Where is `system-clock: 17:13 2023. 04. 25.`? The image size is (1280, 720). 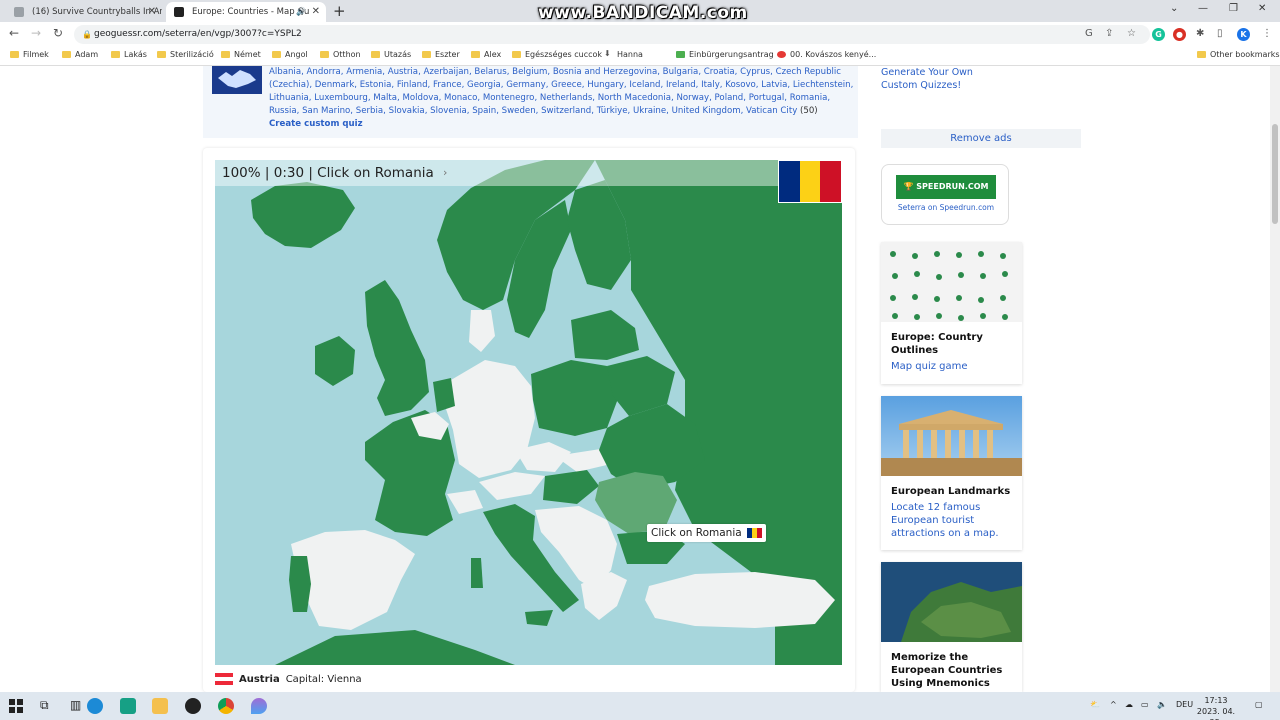 system-clock: 17:13 2023. 04. 25. is located at coordinates (1216, 707).